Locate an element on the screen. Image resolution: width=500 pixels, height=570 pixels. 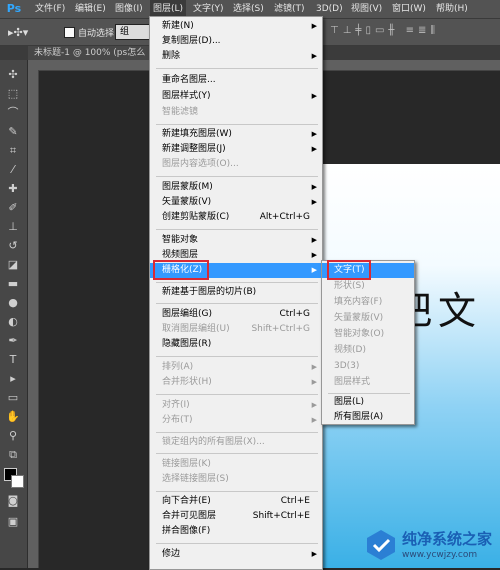
crop-tool-icon: ⌗ is located at coordinates (13, 151).